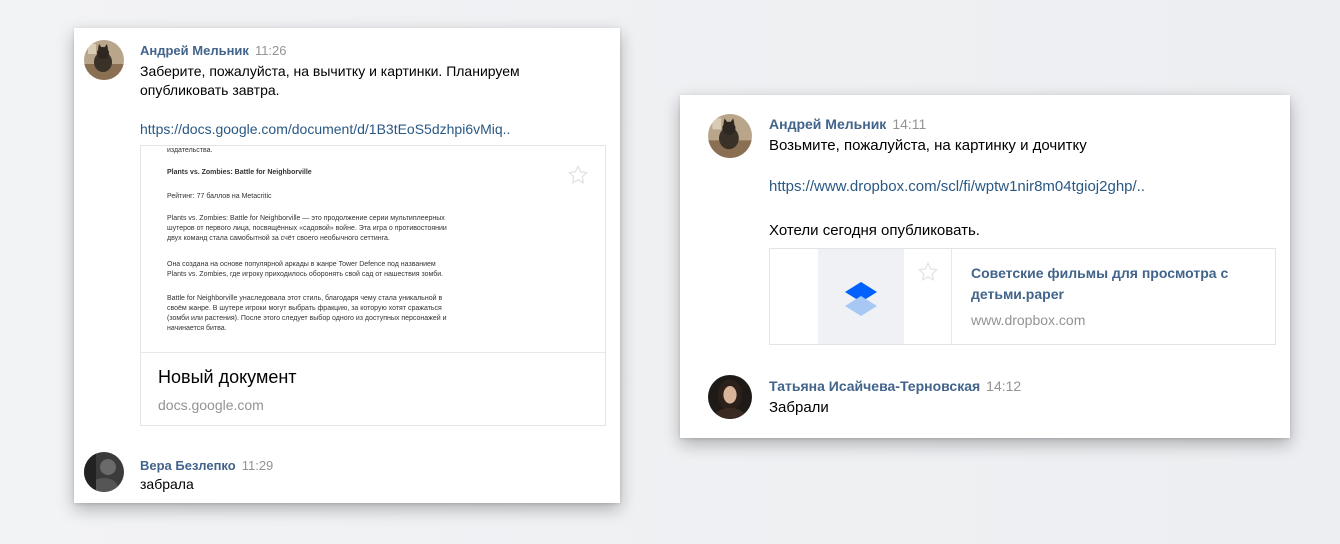 Image resolution: width=1340 pixels, height=544 pixels. I want to click on message-time: 14:12, so click(1004, 386).